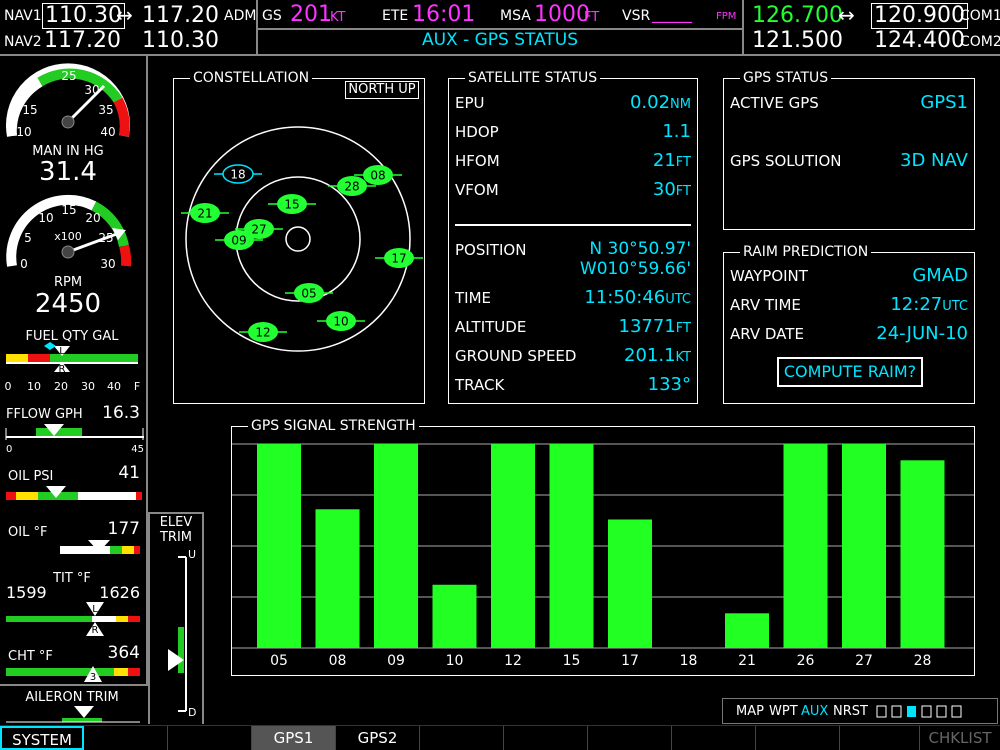 Image resolution: width=1000 pixels, height=750 pixels. What do you see at coordinates (491, 327) in the screenshot?
I see `altitude-label: ALTITUDE` at bounding box center [491, 327].